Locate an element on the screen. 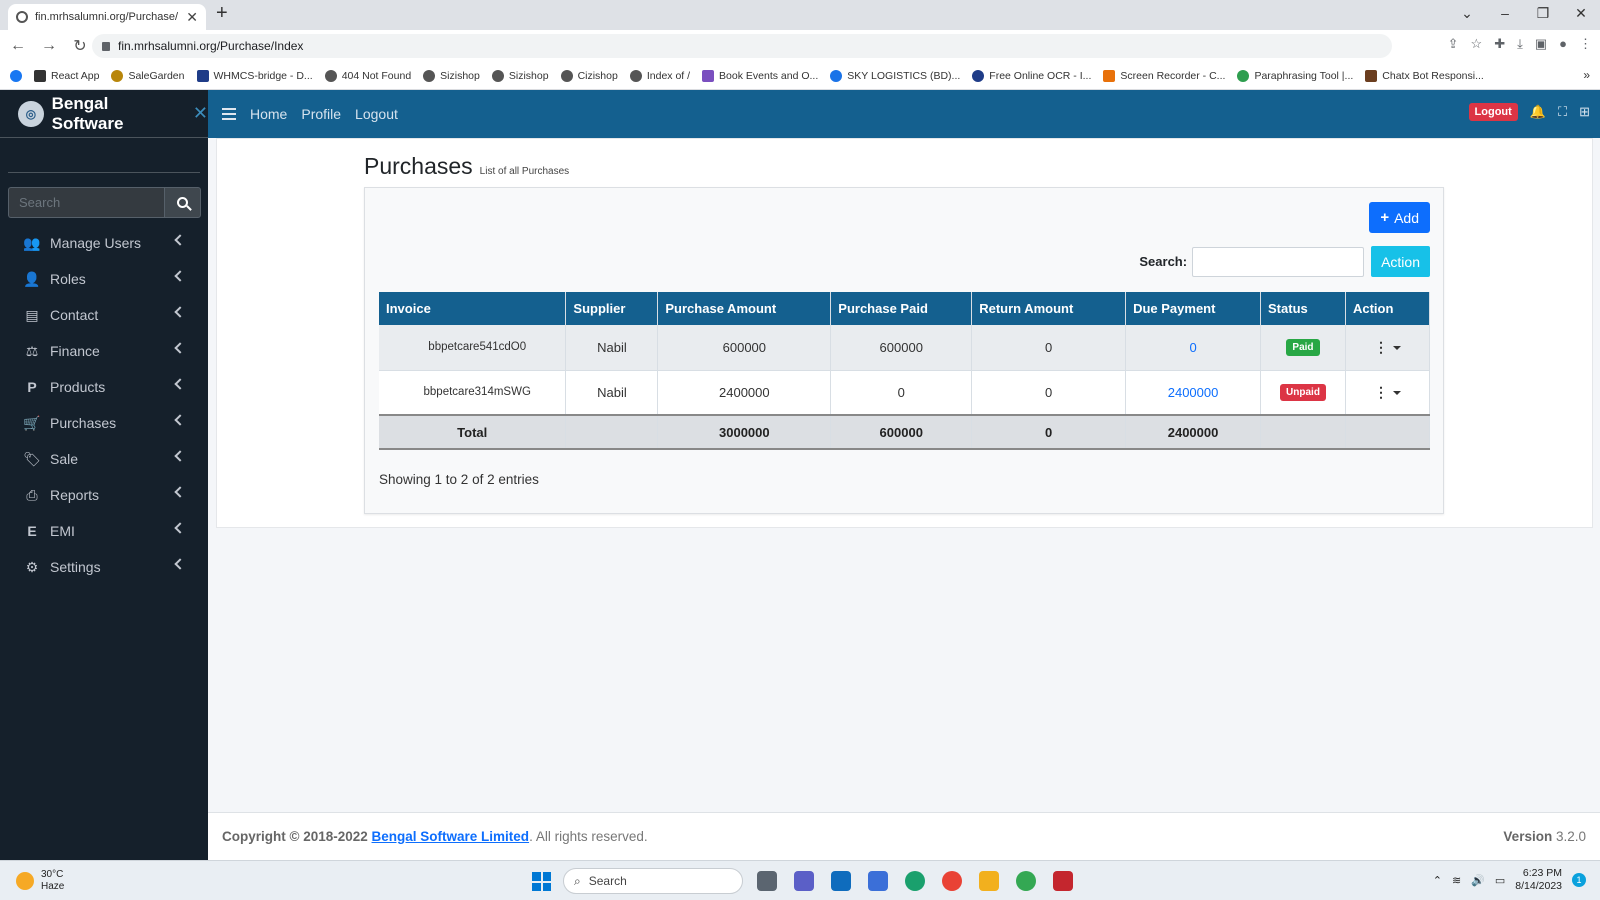 This screenshot has height=900, width=1600. sidebar-item-contact: ▤ Contact is located at coordinates (104, 315).